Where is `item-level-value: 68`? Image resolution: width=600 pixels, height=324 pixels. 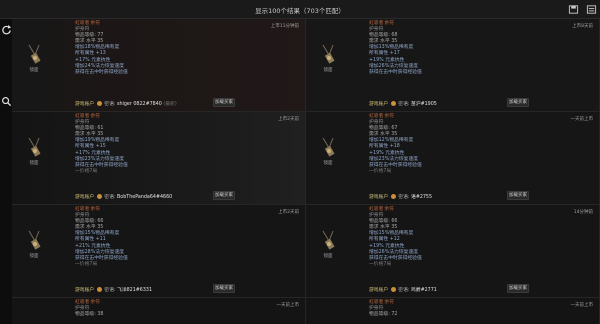
item-level-value: 68 is located at coordinates (394, 36).